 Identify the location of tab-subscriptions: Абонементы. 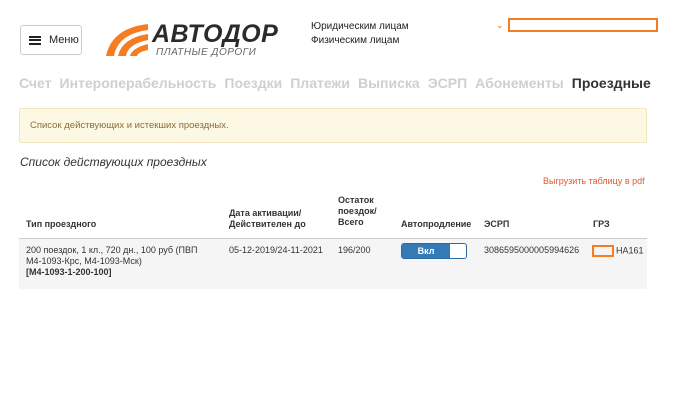
(519, 83).